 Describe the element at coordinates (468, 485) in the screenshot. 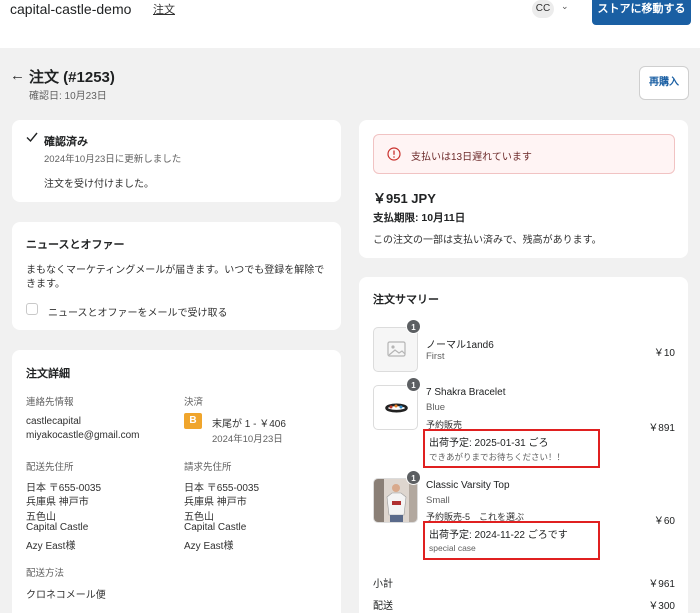

I see `item-name: Classic Varsity Top` at that location.